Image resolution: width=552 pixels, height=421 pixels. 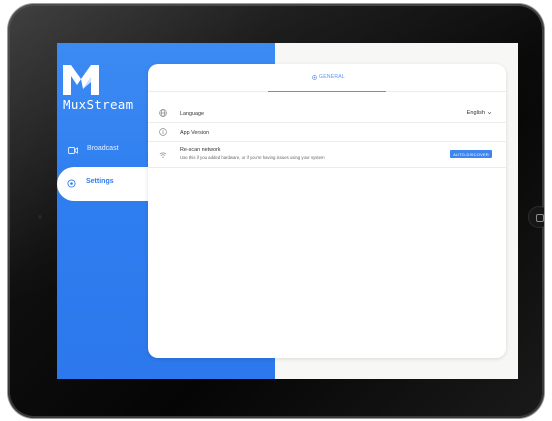 I want to click on tab-bar: GENERAL, so click(x=327, y=78).